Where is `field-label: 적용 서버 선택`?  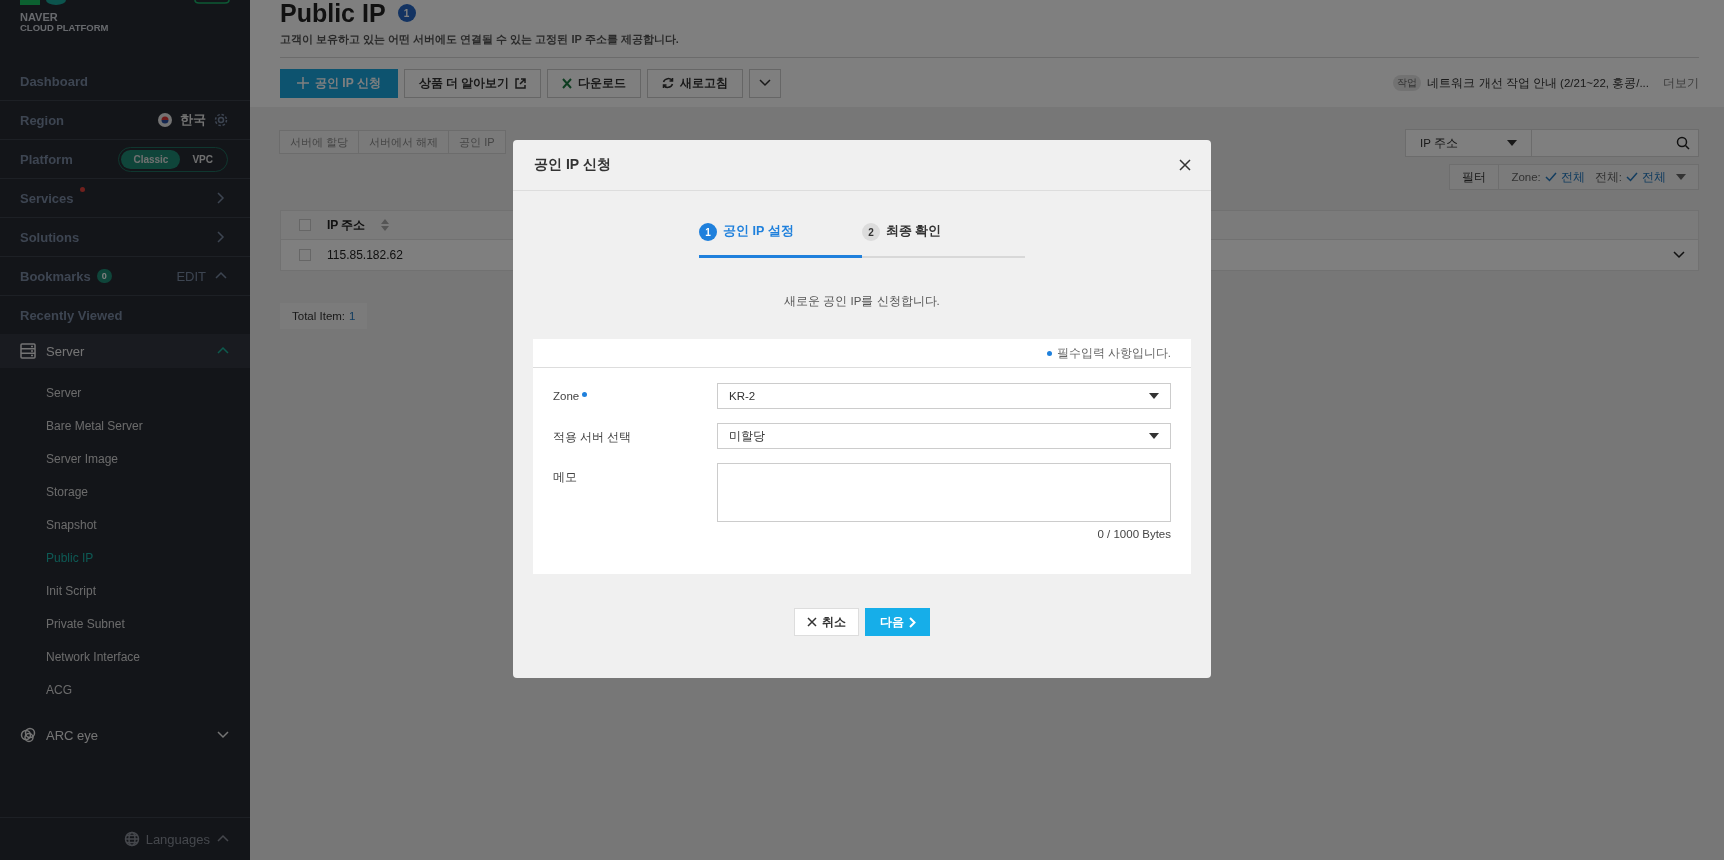 field-label: 적용 서버 선택 is located at coordinates (592, 437).